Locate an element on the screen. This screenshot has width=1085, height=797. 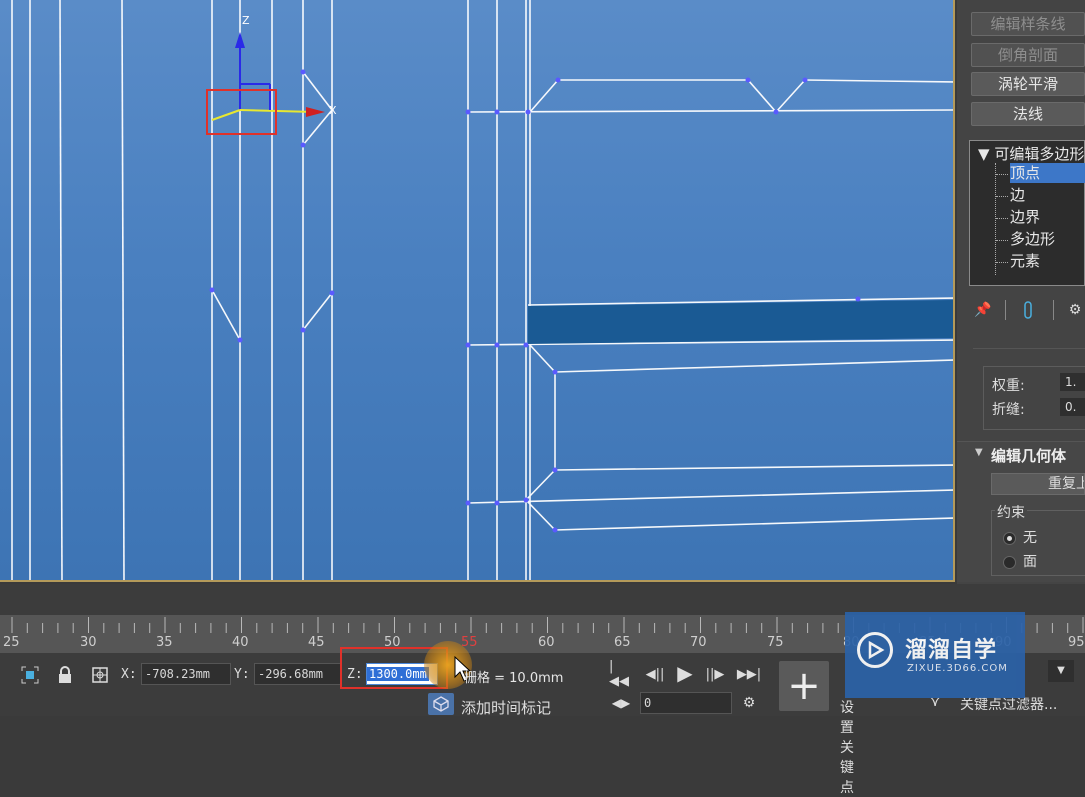
tick-label: 35 is located at coordinates (164, 642).